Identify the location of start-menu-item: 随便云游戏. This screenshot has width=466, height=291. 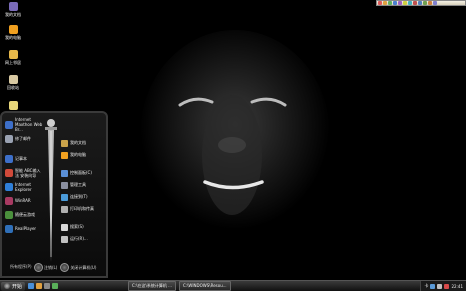
(24, 214).